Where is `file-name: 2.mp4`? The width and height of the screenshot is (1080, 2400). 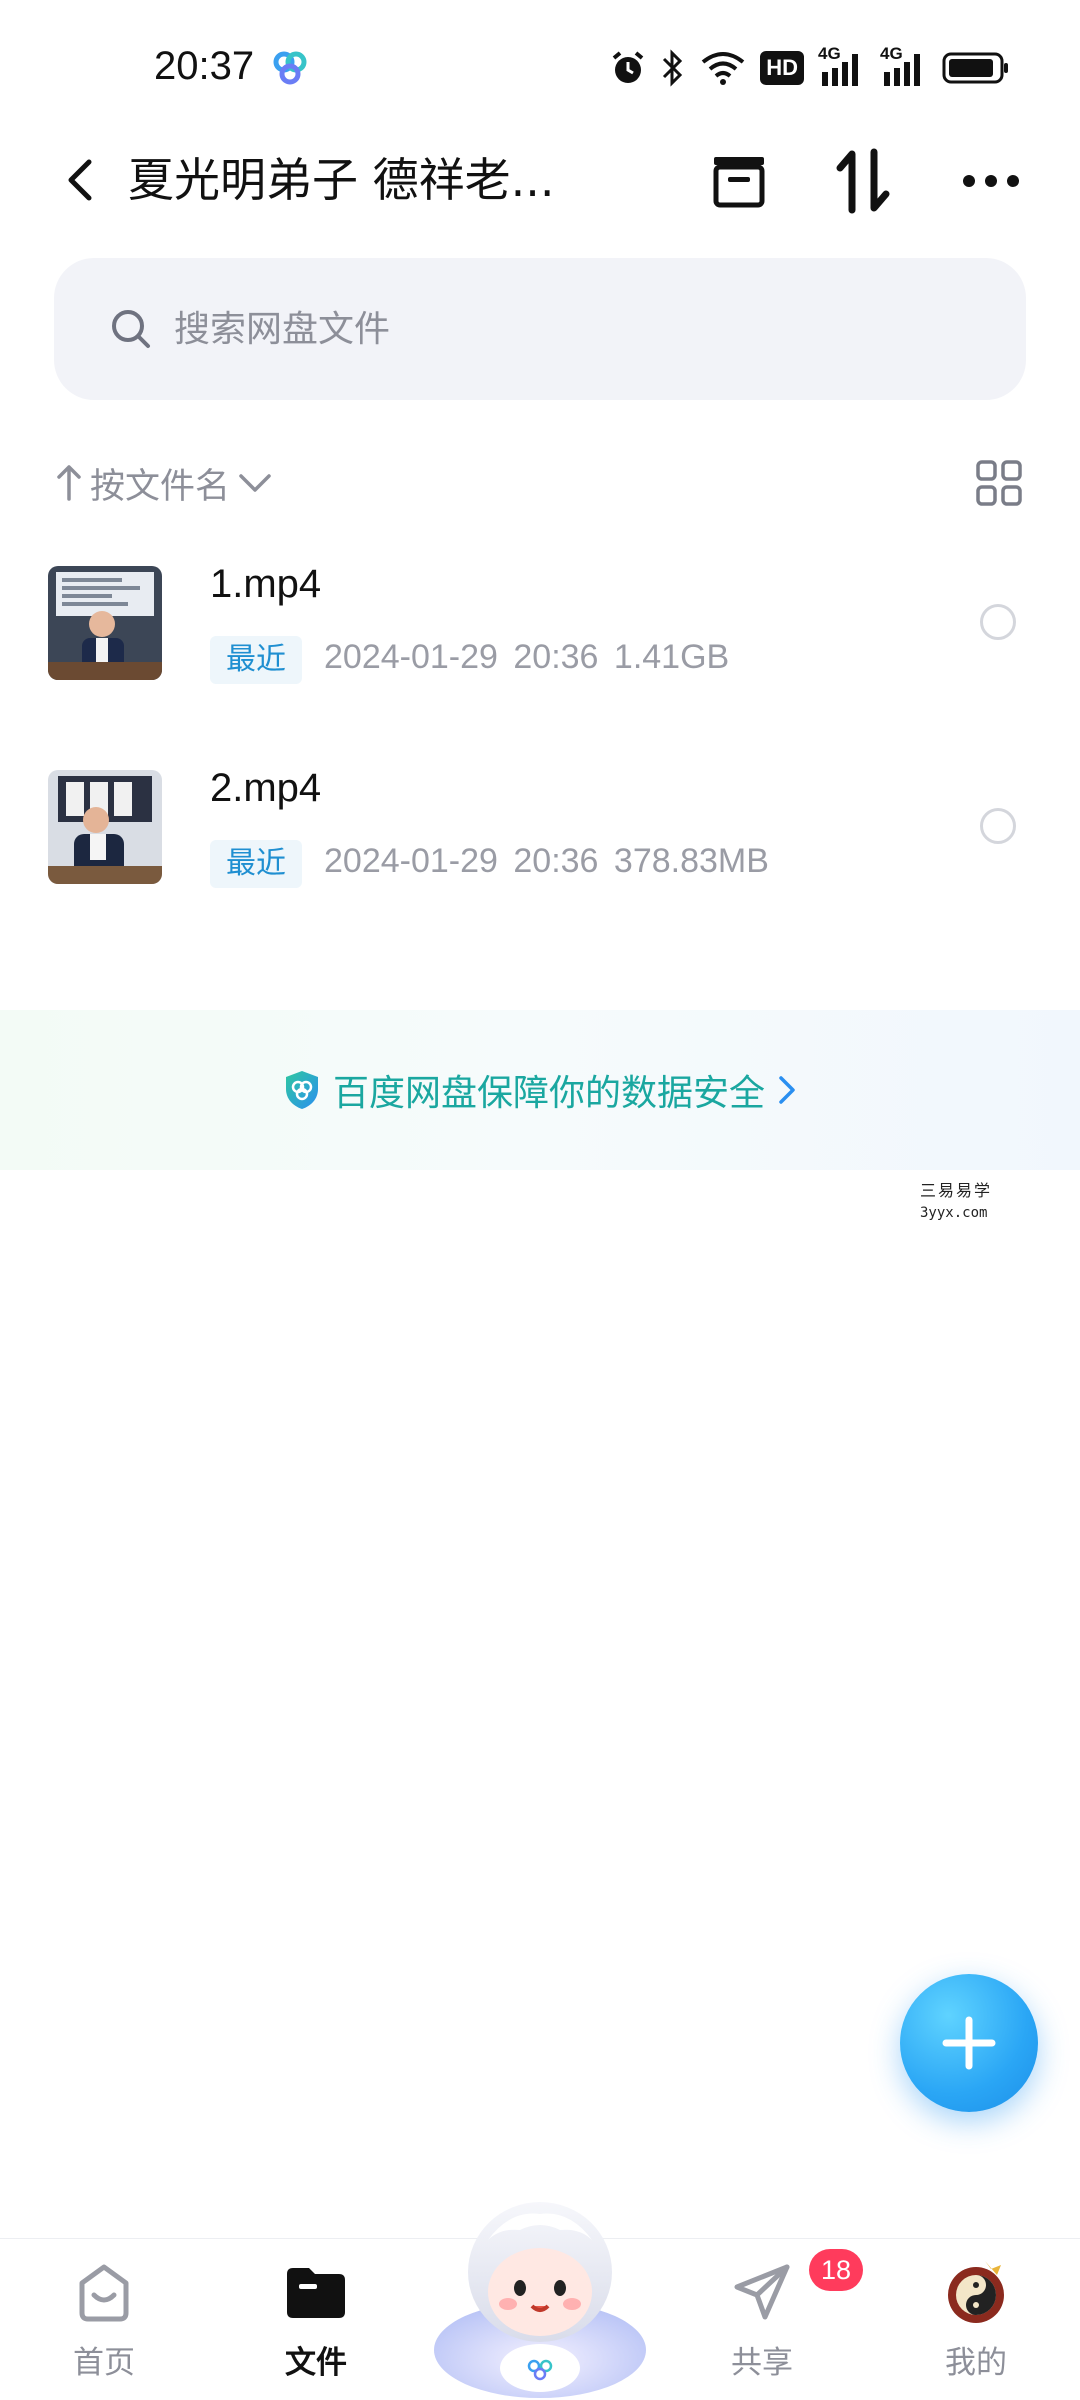
file-name: 2.mp4 is located at coordinates (266, 788).